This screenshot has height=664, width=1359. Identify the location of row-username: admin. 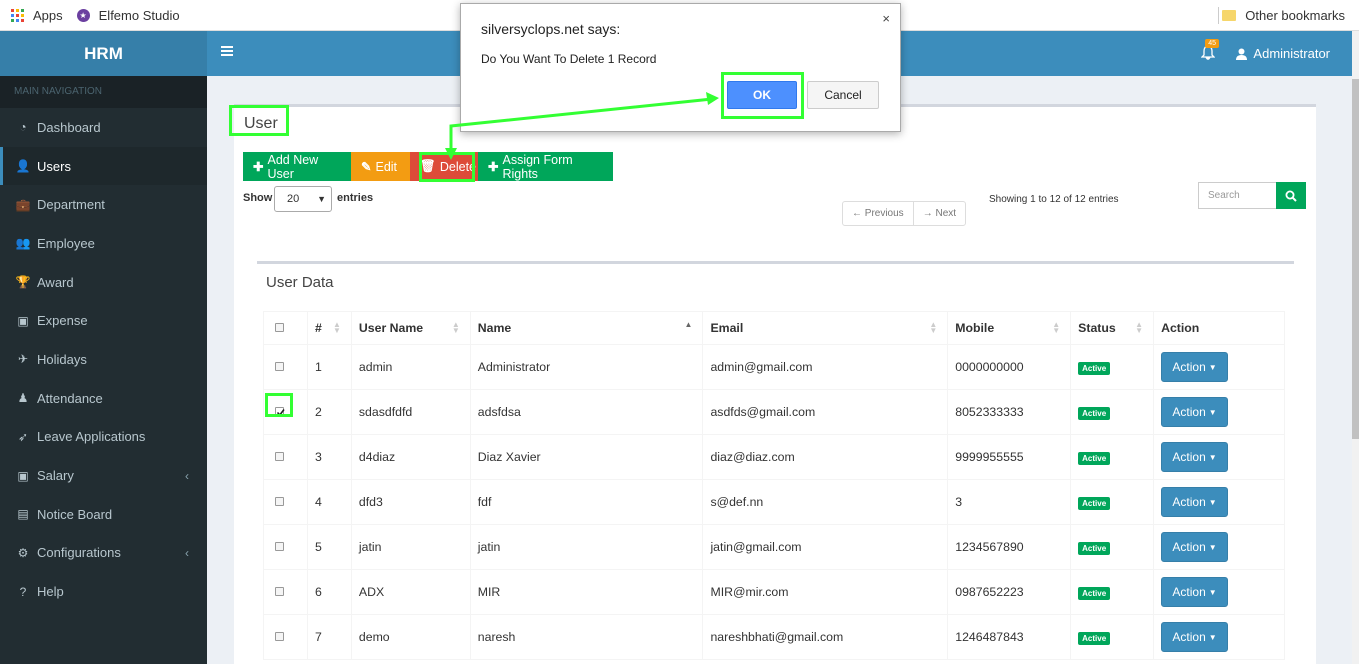
(410, 367).